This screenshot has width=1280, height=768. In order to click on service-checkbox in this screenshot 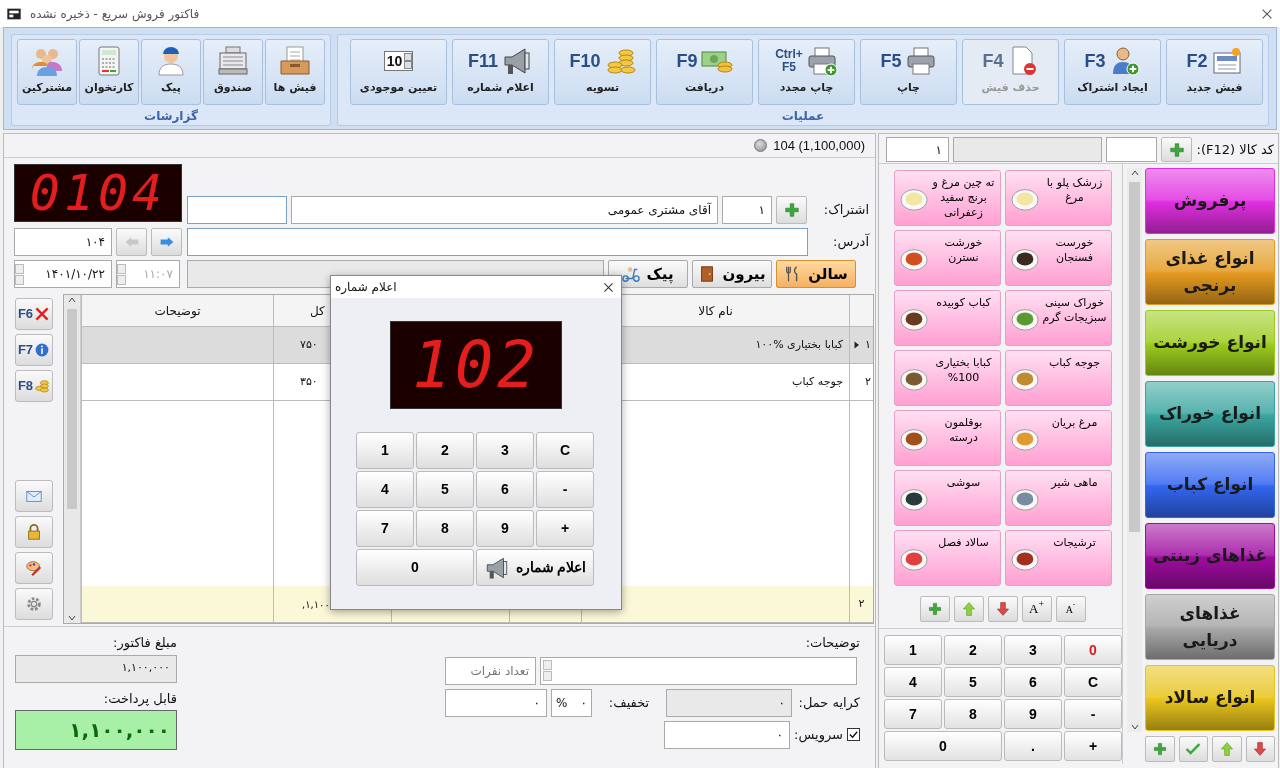, I will do `click(853, 734)`.